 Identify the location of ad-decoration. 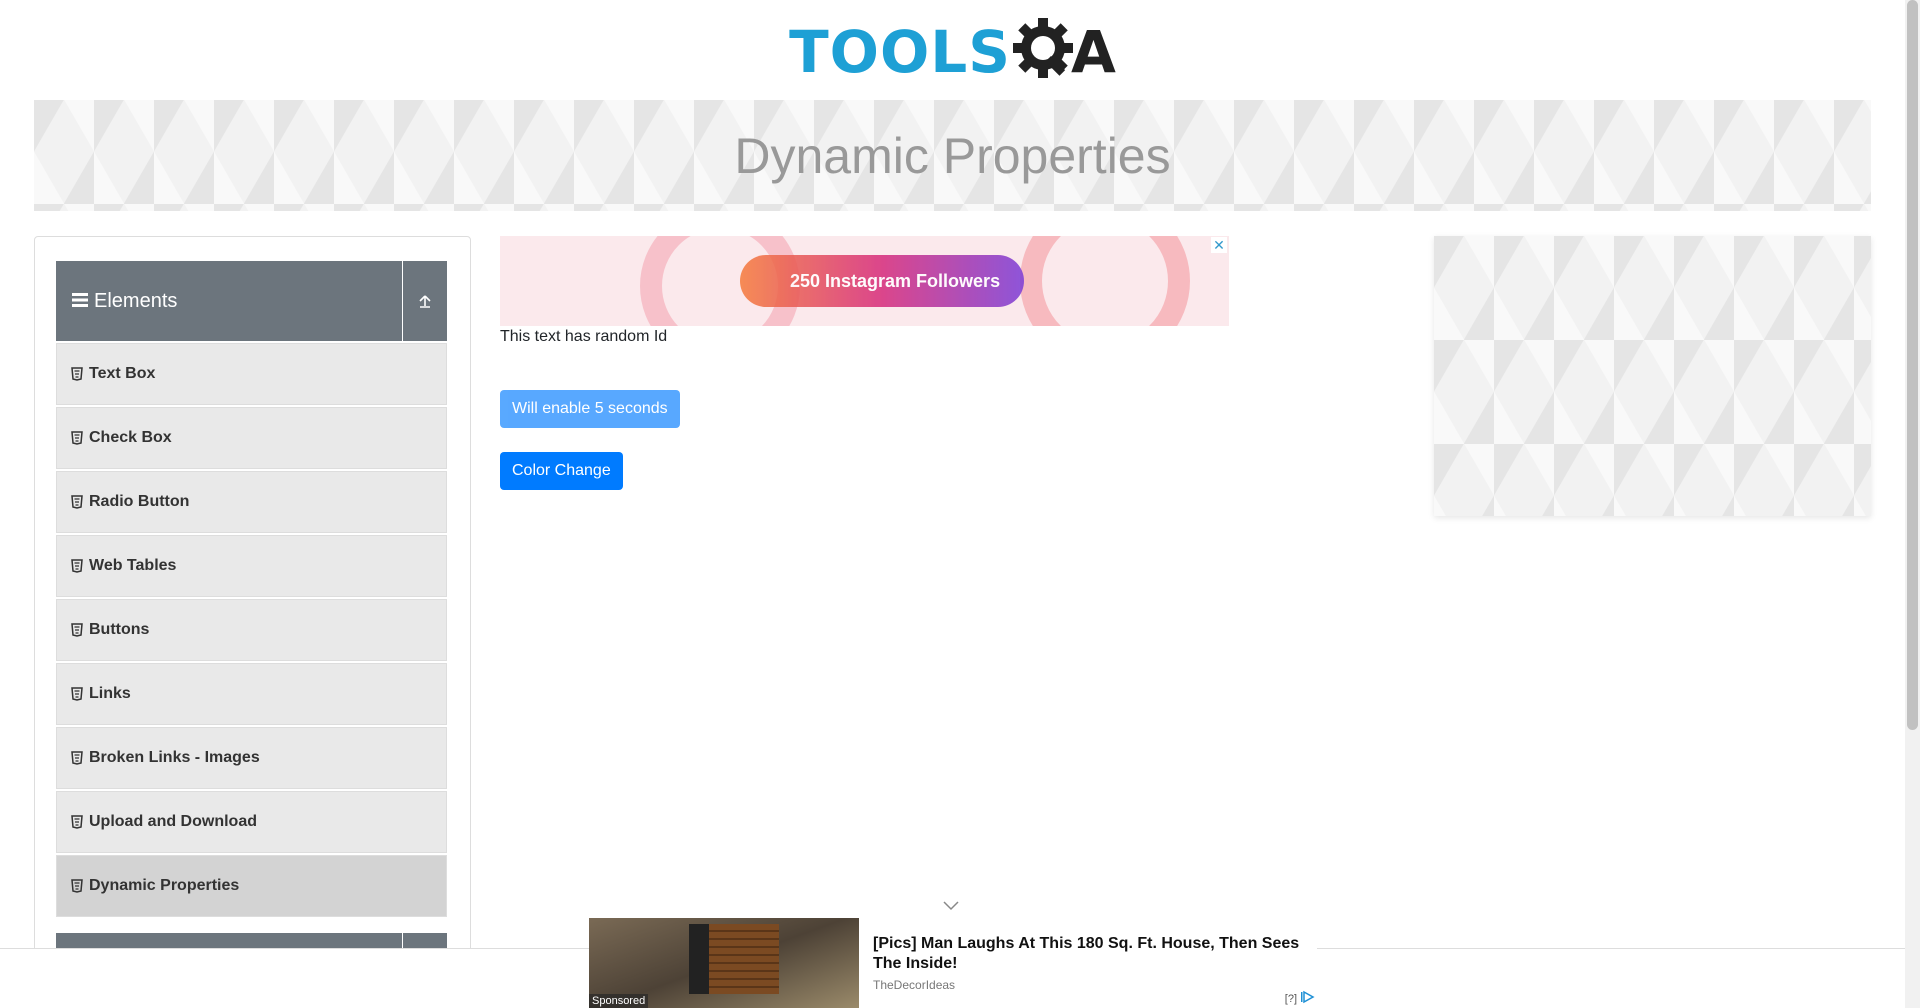
(1105, 281).